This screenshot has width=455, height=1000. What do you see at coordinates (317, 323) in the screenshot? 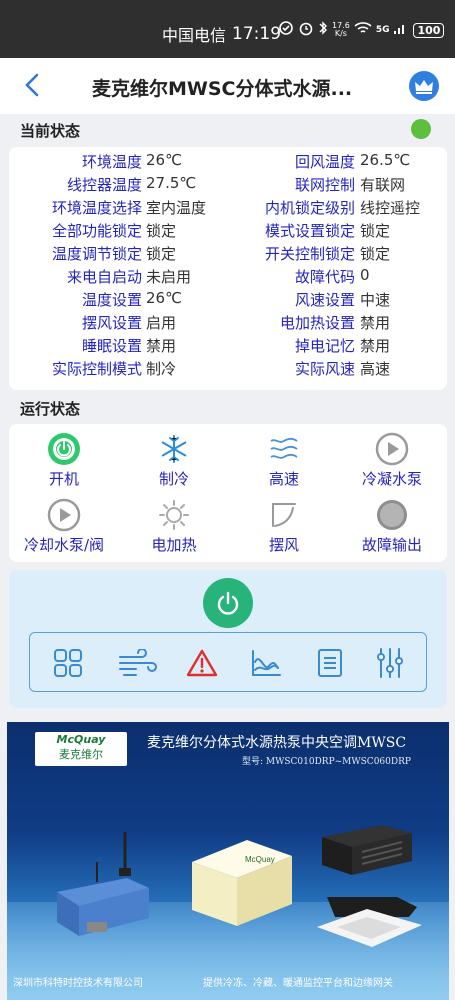
I see `status-label: 电加热设置` at bounding box center [317, 323].